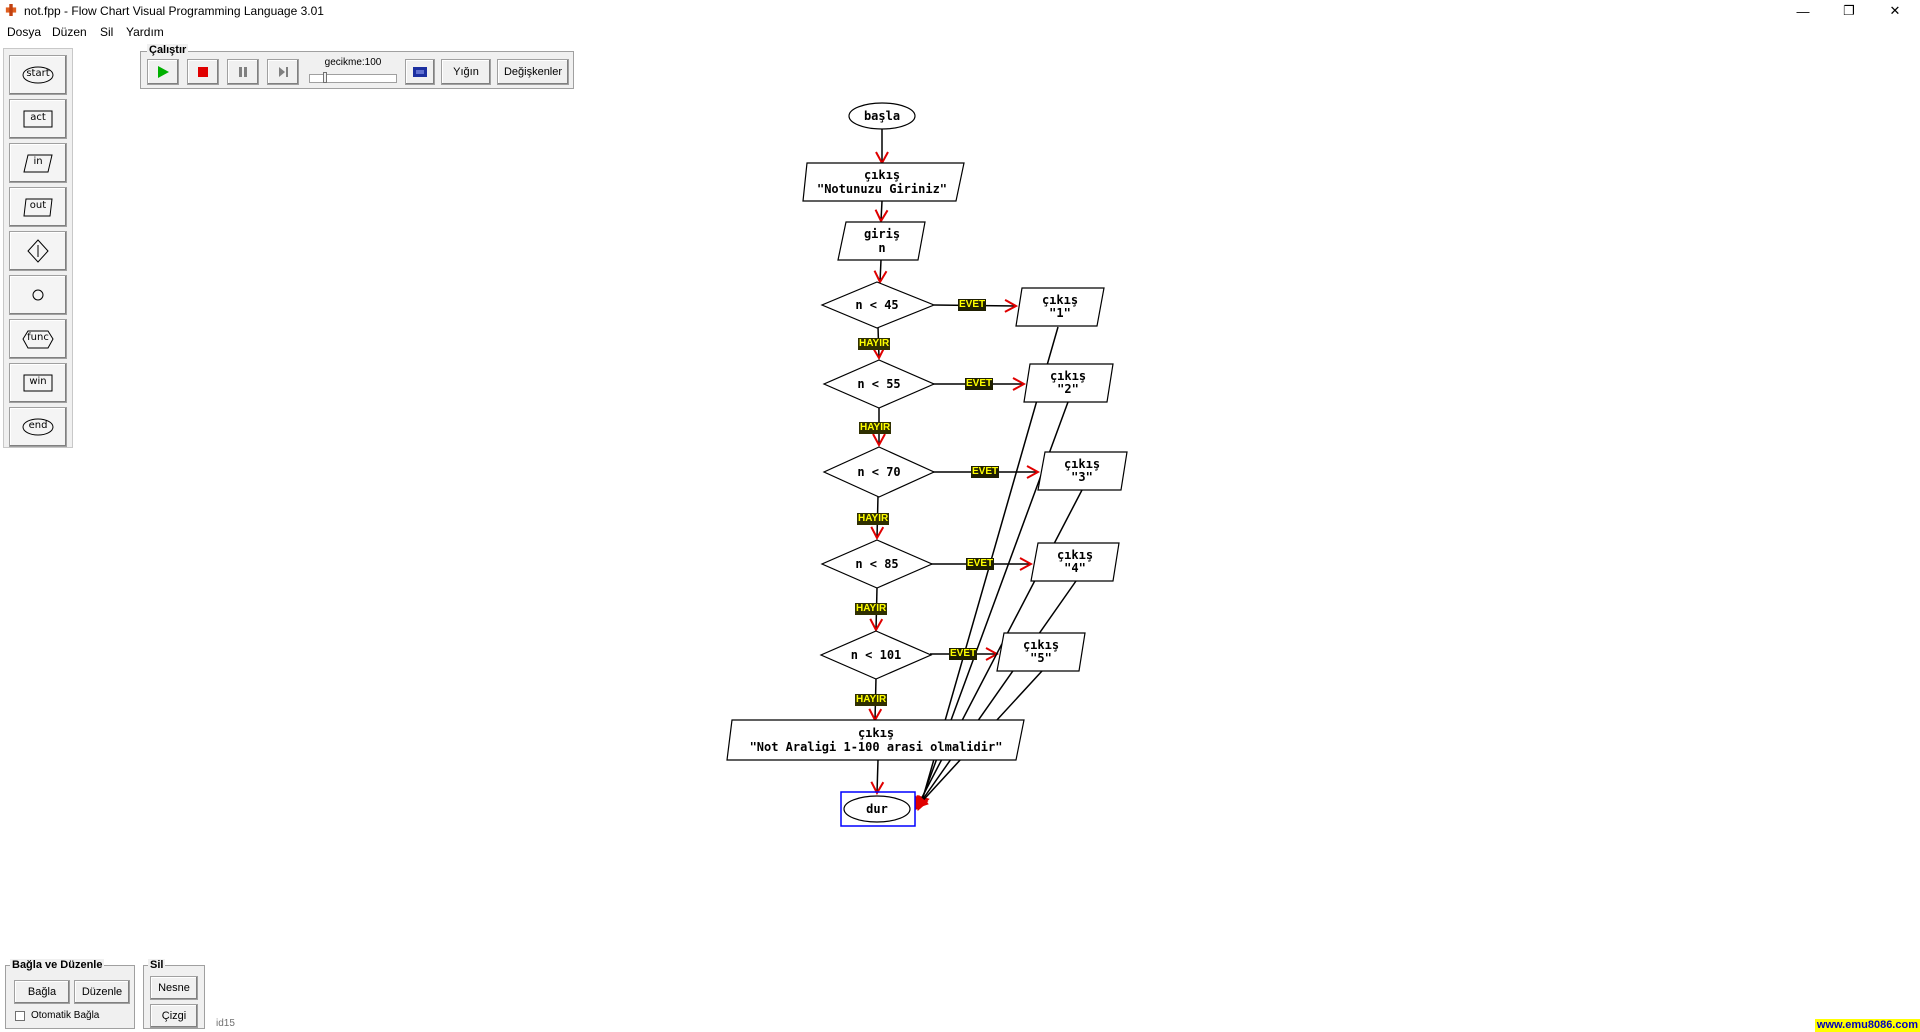  I want to click on no-label-3: HAYIR, so click(873, 519).